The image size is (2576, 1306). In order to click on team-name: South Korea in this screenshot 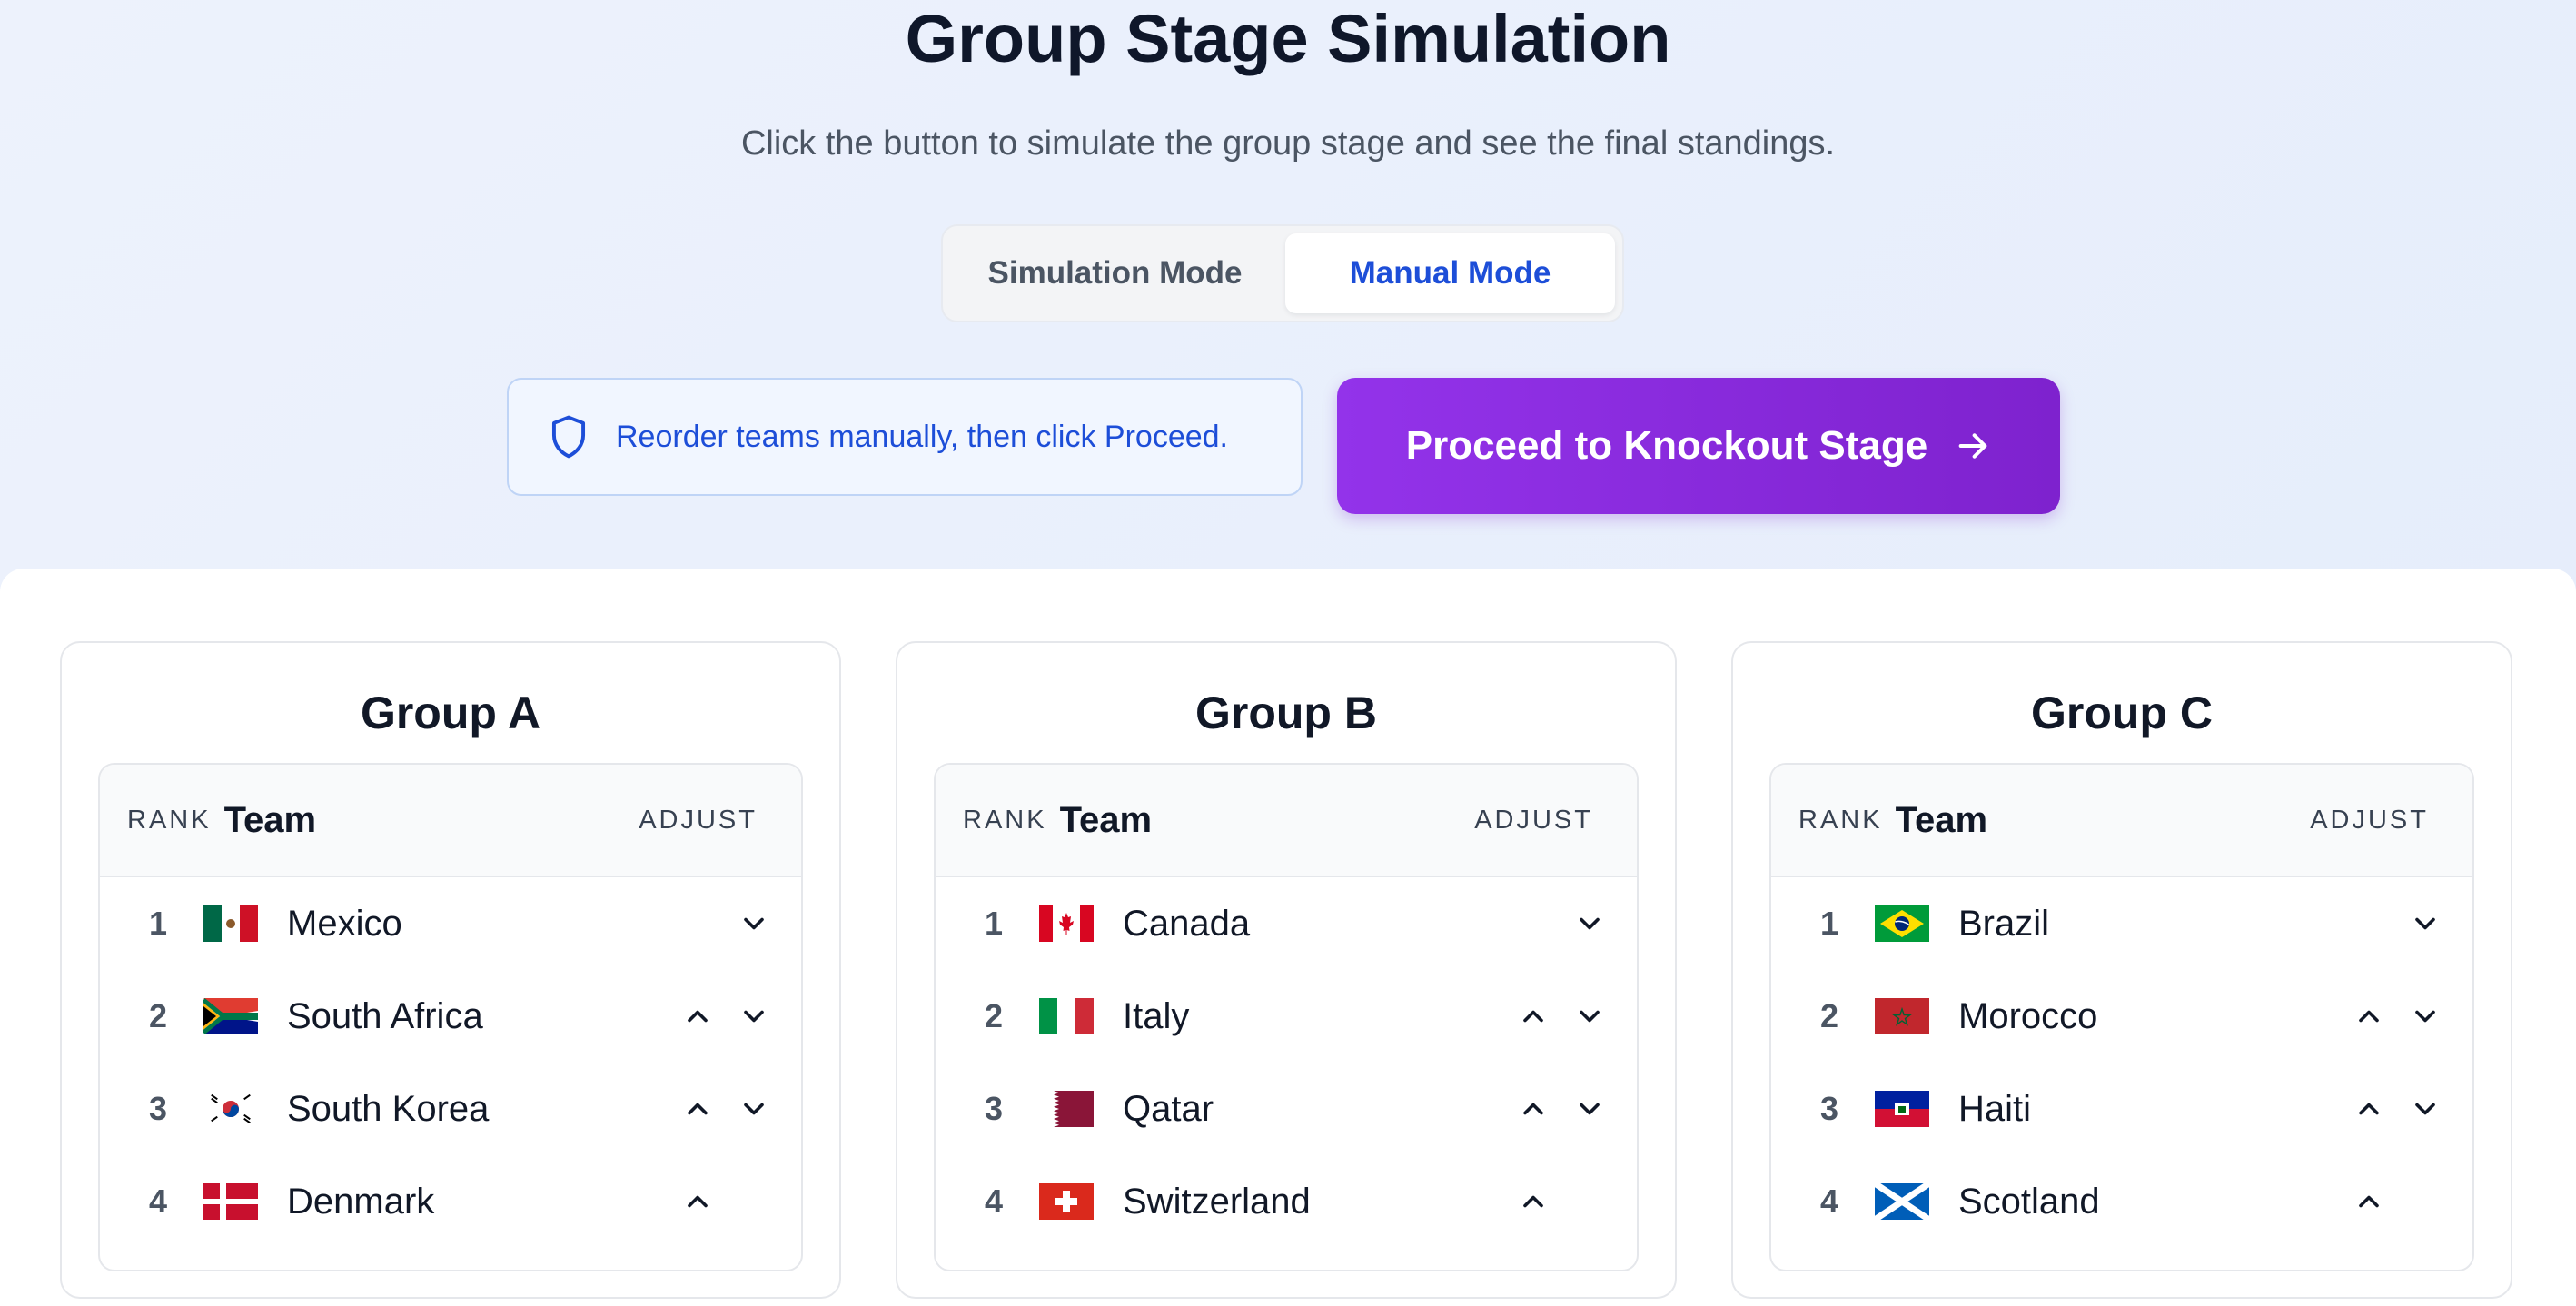, I will do `click(388, 1108)`.